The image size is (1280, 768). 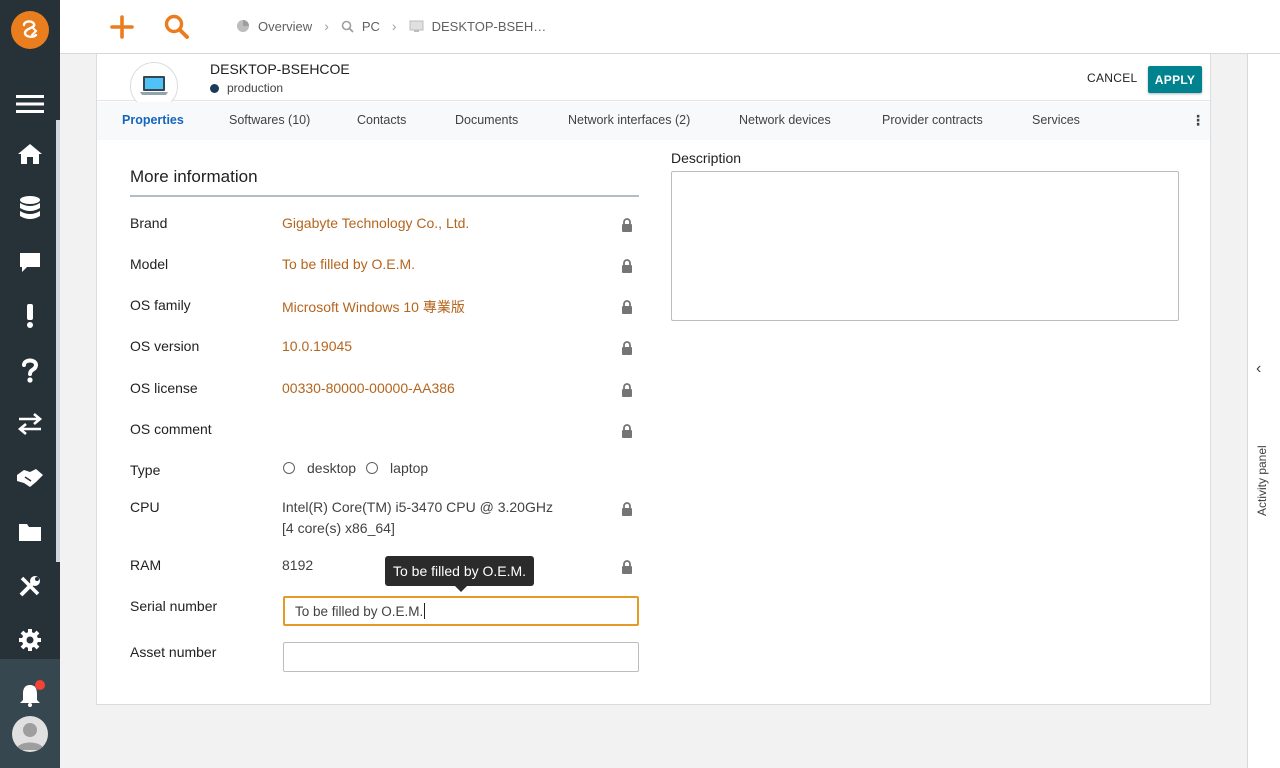 What do you see at coordinates (368, 388) in the screenshot?
I see `os-license-value: 00330-80000-00000-AA386` at bounding box center [368, 388].